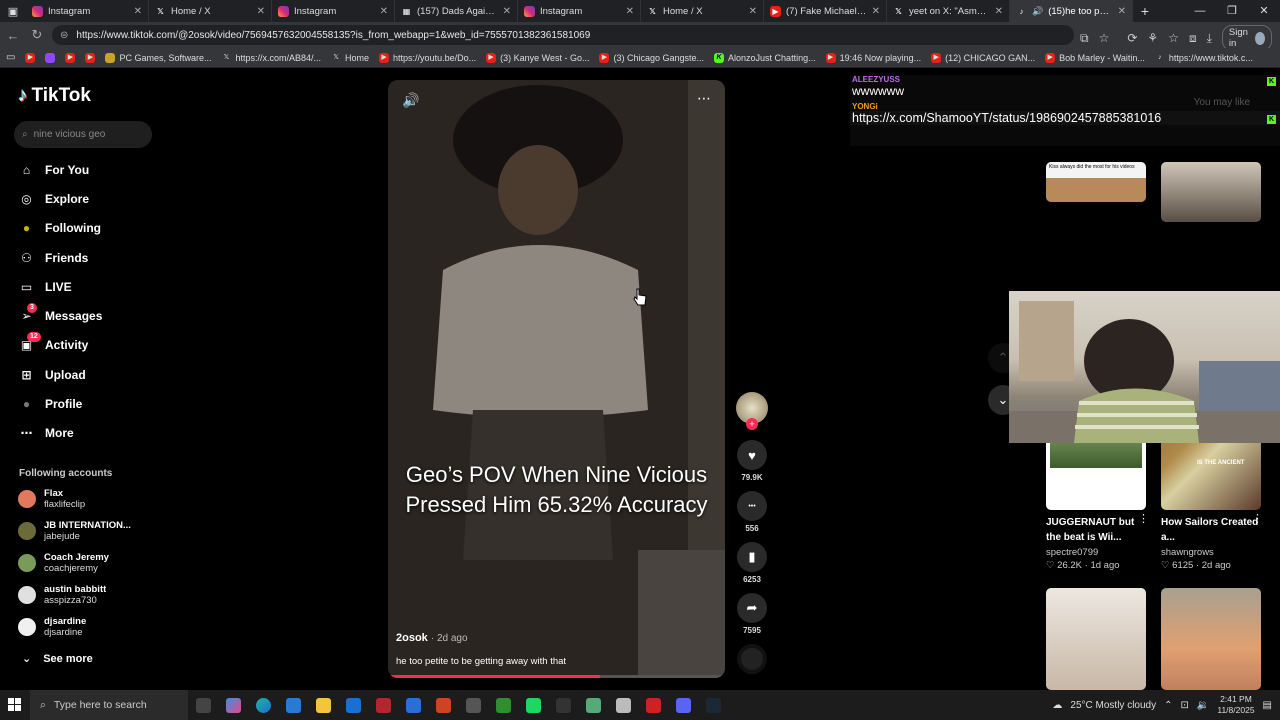 This screenshot has height=720, width=1280. What do you see at coordinates (83, 134) in the screenshot?
I see `search-input: ⌕ nine vicious geo` at bounding box center [83, 134].